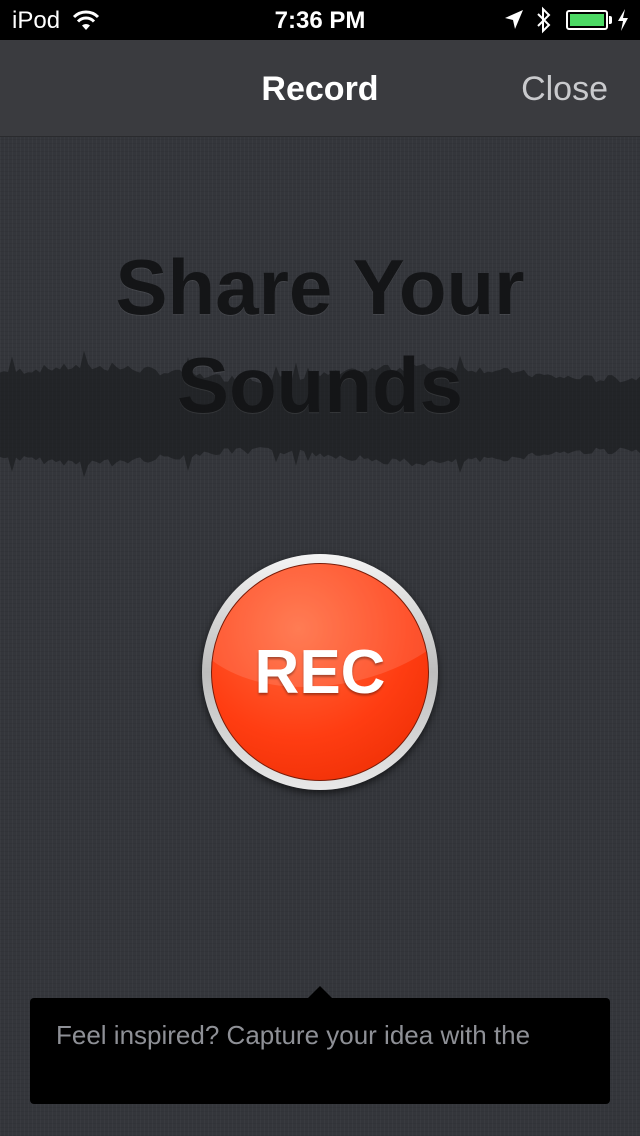  Describe the element at coordinates (320, 287) in the screenshot. I see `headline-line1: Share Your` at that location.